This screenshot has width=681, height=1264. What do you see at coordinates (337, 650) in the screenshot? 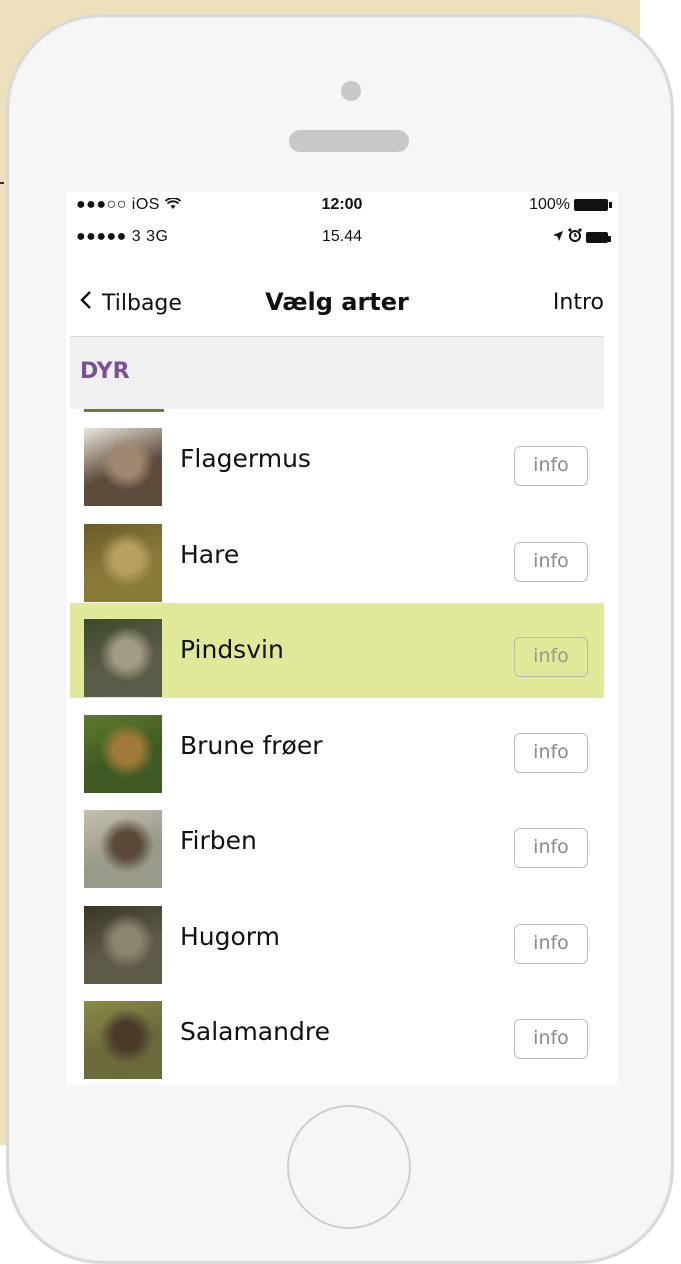
I see `species-row: Pindsvin info` at bounding box center [337, 650].